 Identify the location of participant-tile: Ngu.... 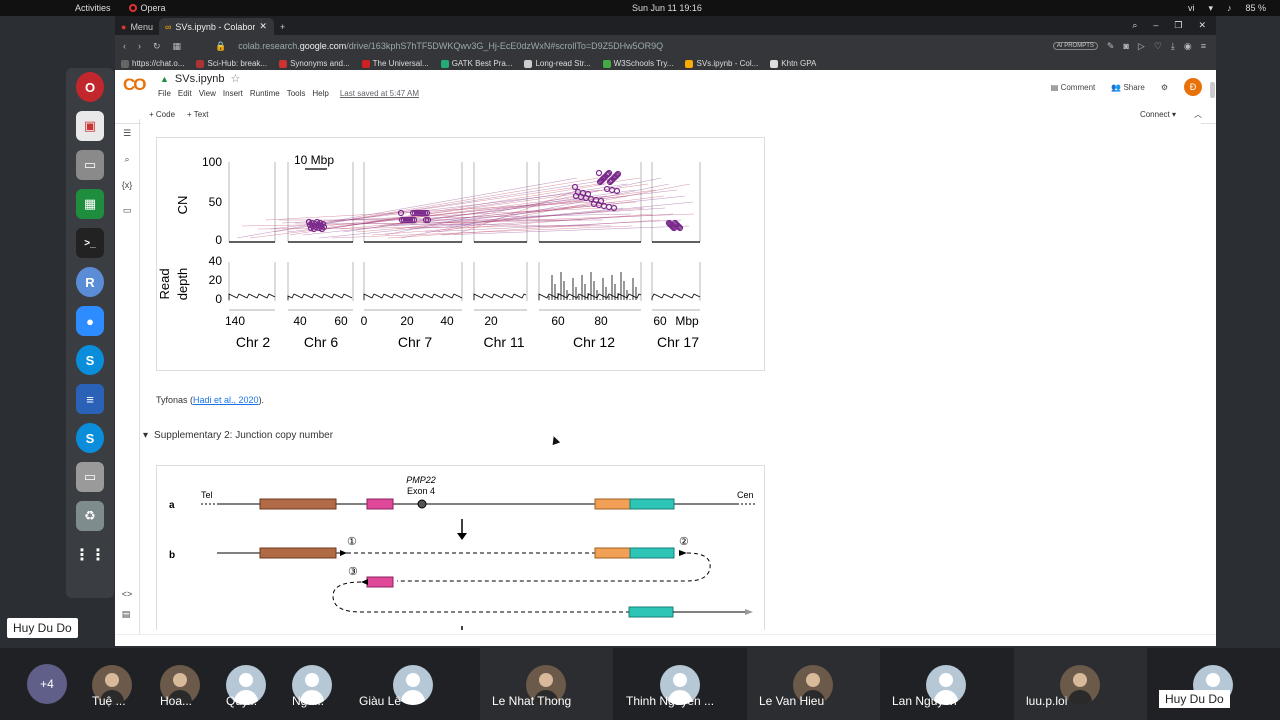
(312, 684).